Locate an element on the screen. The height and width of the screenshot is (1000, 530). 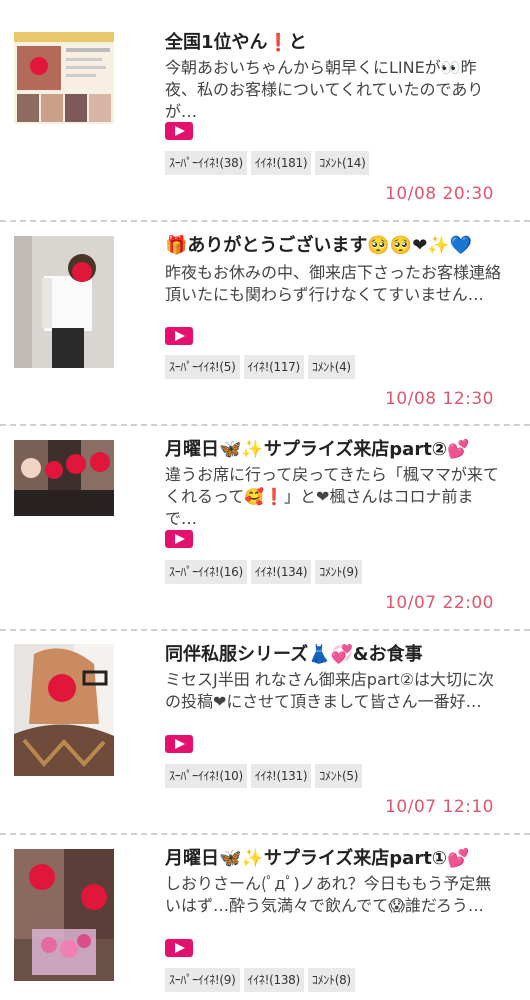
super-like-badge: ｽｰﾊﾟｰｲｲﾈ!(10) is located at coordinates (206, 776).